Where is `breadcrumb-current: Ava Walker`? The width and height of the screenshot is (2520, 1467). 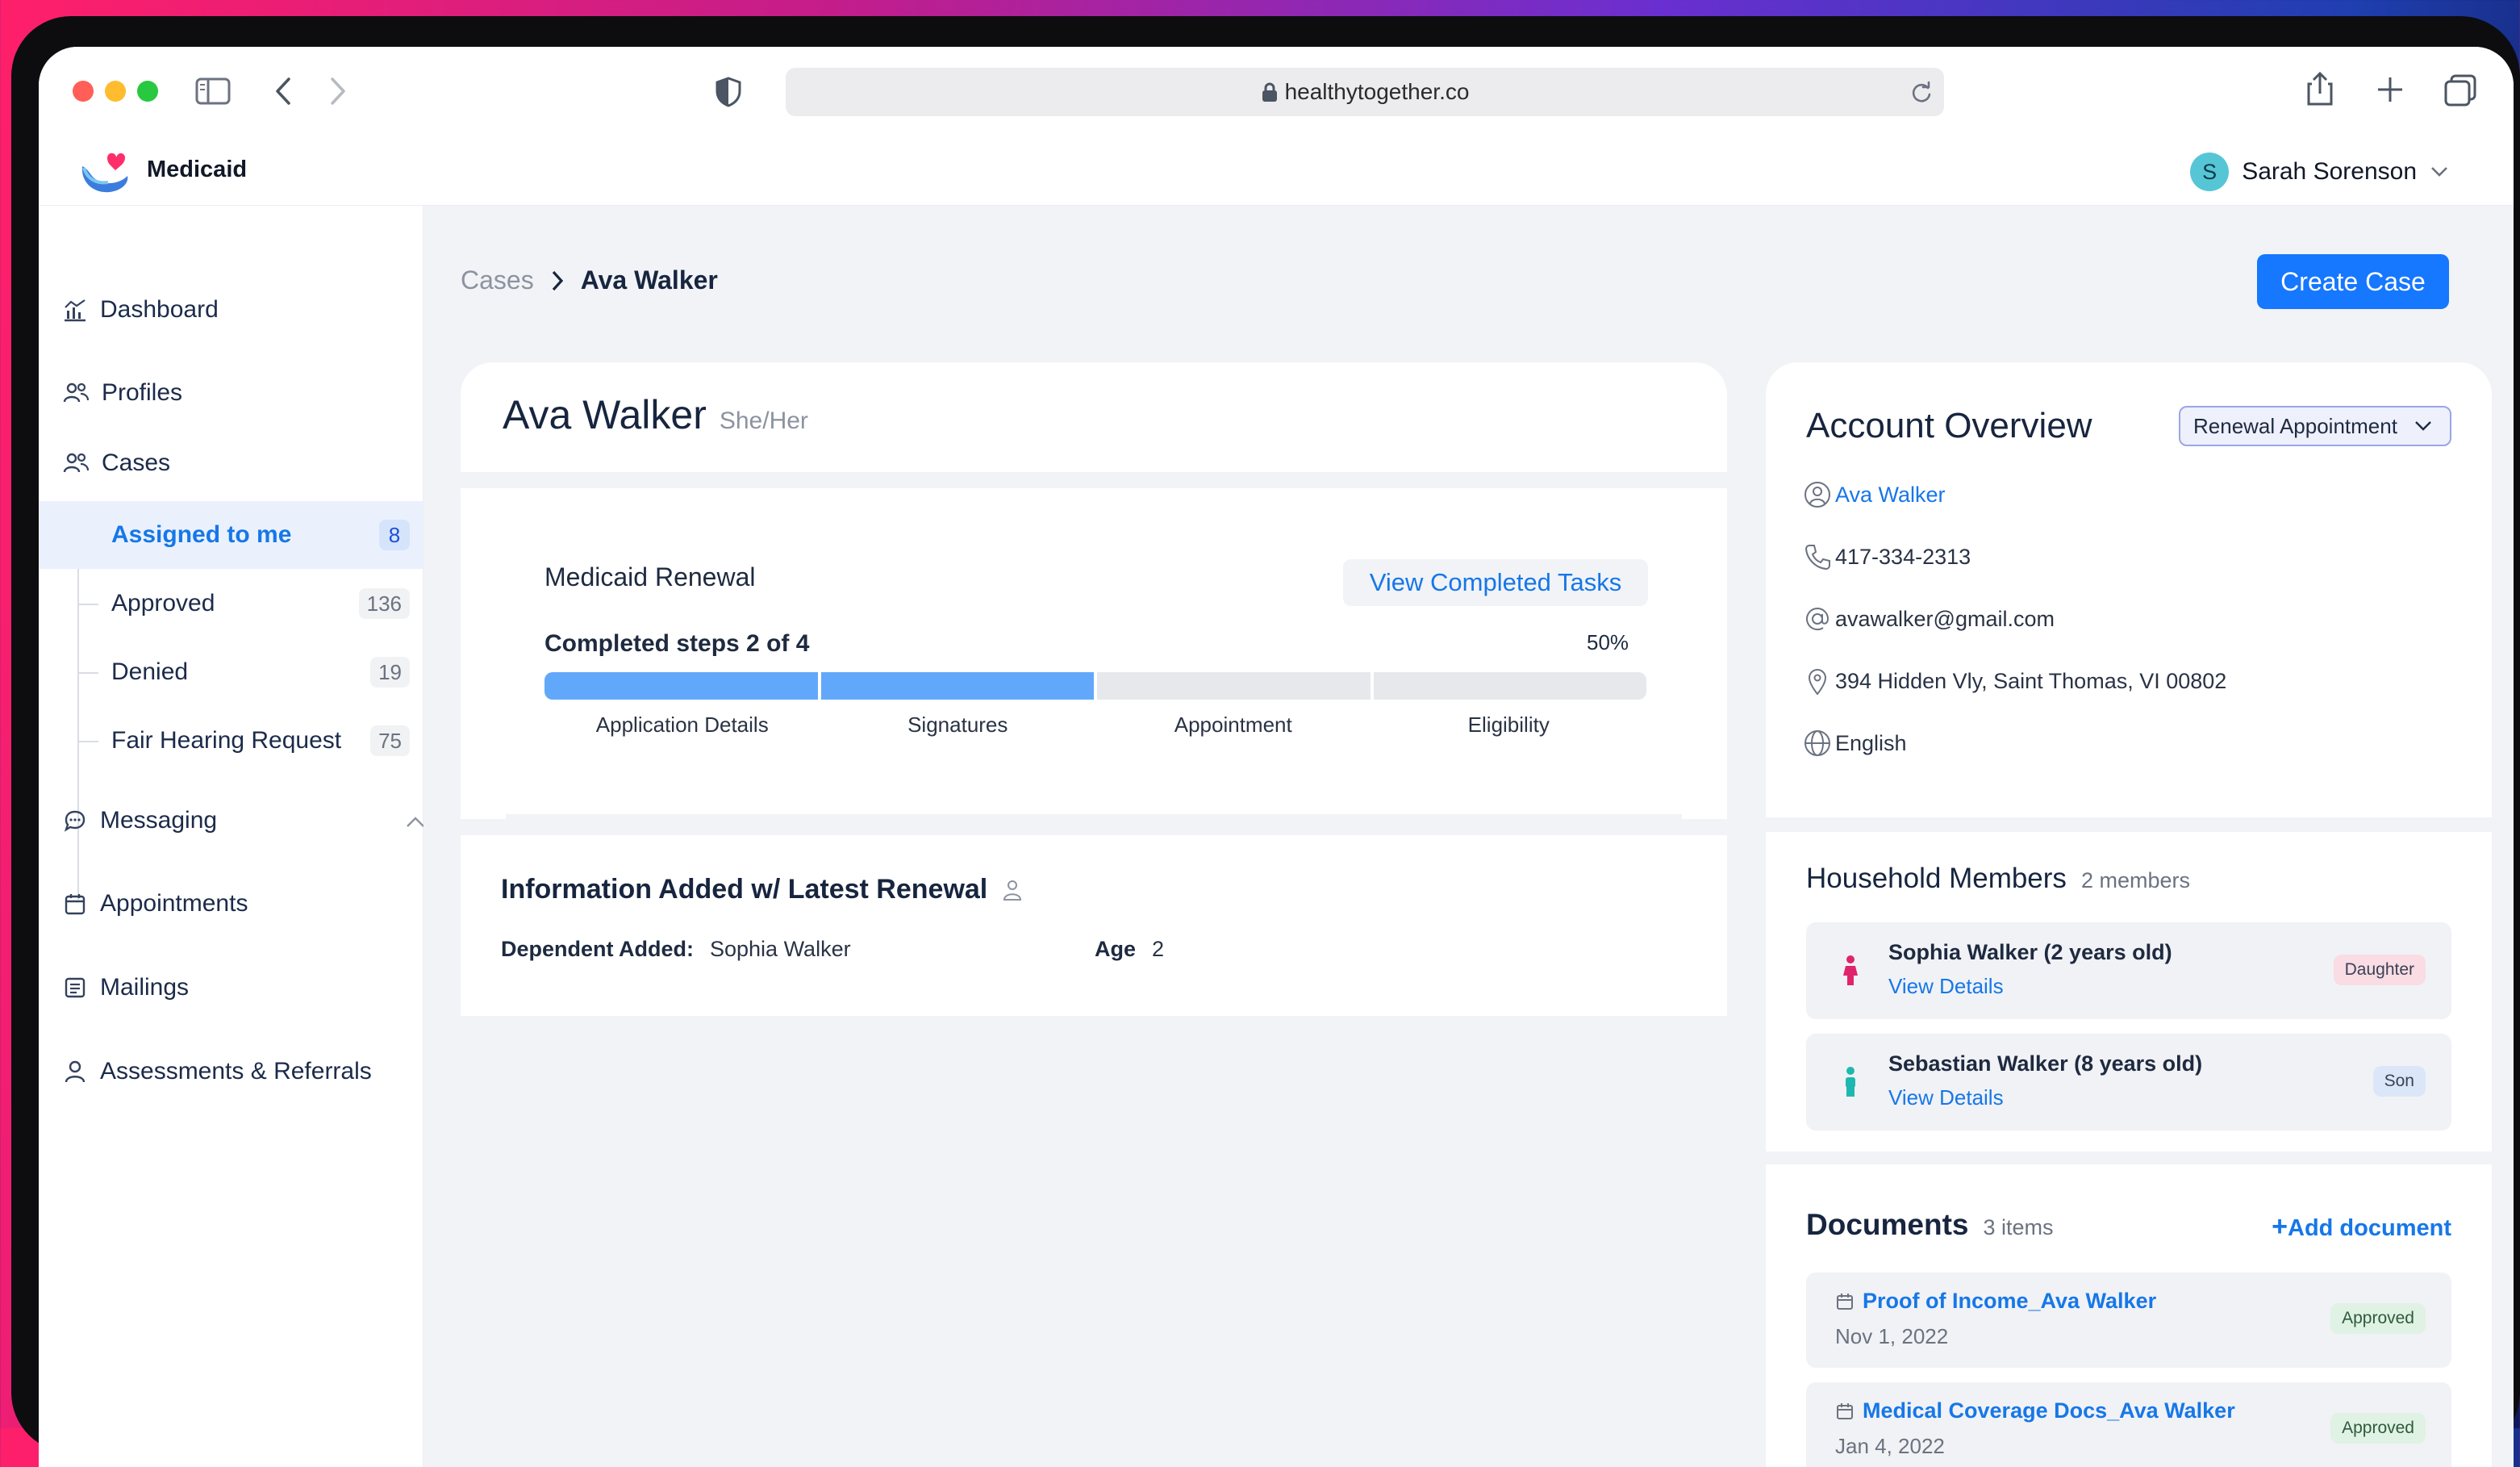
breadcrumb-current: Ava Walker is located at coordinates (649, 280).